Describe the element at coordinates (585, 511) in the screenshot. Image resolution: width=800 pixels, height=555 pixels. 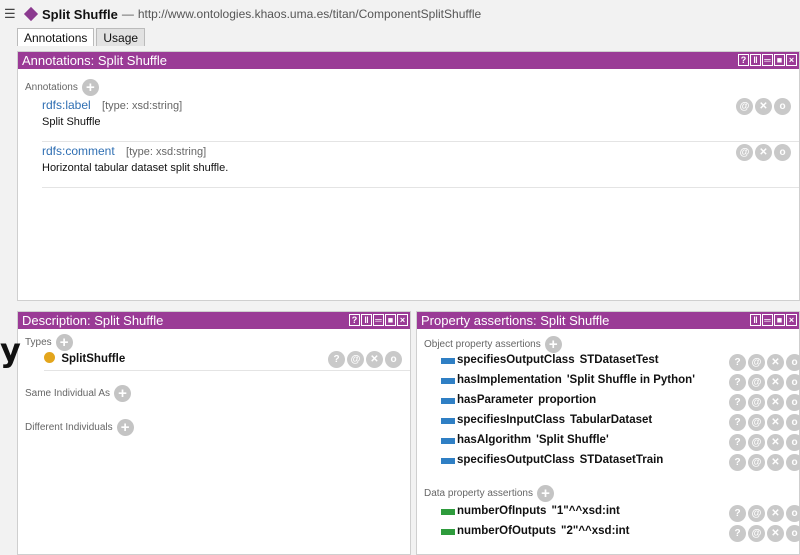
I see `assertion-value: "1"^^xsd:int` at that location.